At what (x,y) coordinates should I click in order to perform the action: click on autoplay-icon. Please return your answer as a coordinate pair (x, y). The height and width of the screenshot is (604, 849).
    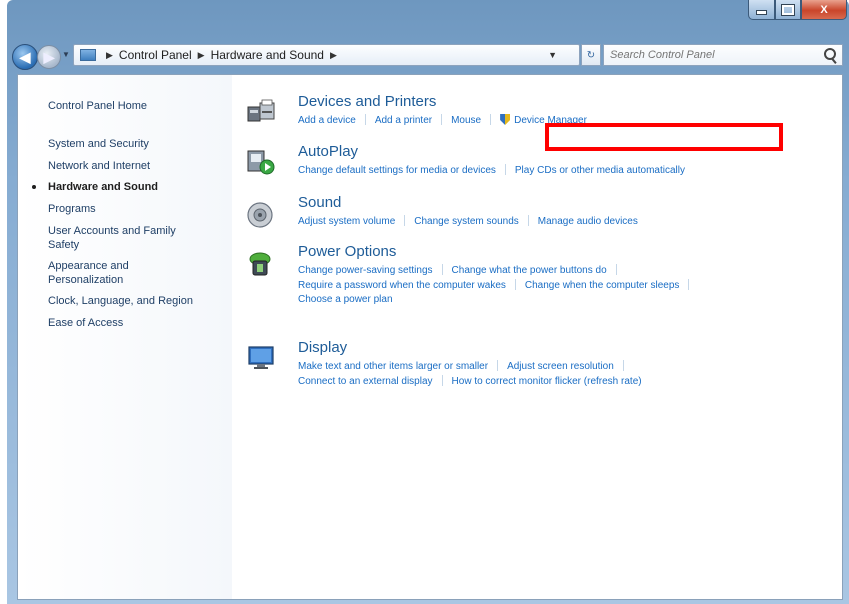
    Looking at the image, I should click on (261, 162).